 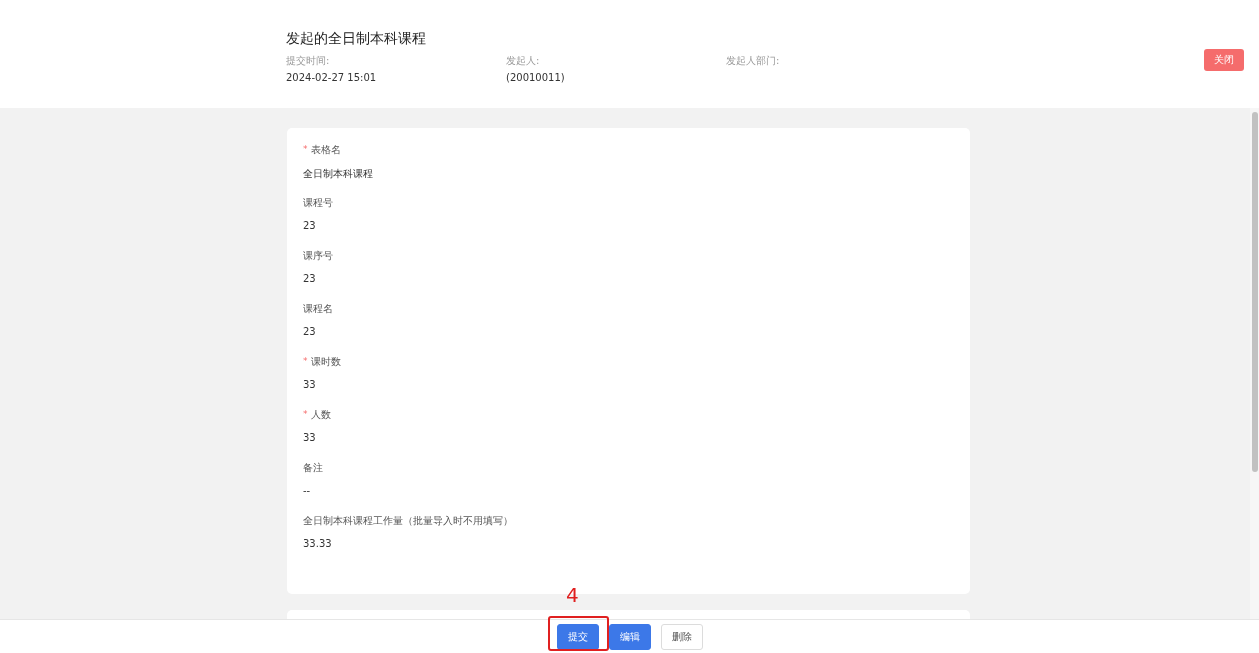 What do you see at coordinates (629, 636) in the screenshot?
I see `action-button: 编辑` at bounding box center [629, 636].